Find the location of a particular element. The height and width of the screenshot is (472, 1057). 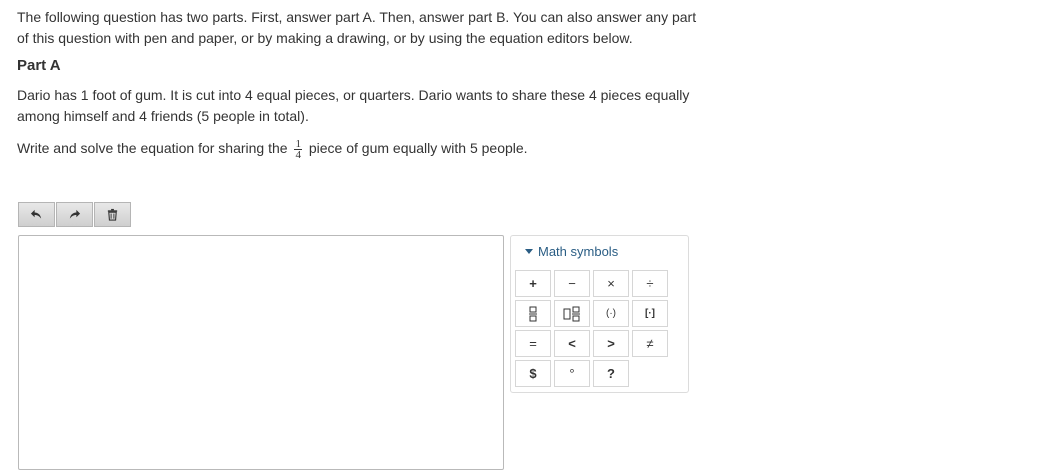

symbol-grid: + − × ÷ (·) [·] = < > ≠ $ ° ? is located at coordinates (591, 328).